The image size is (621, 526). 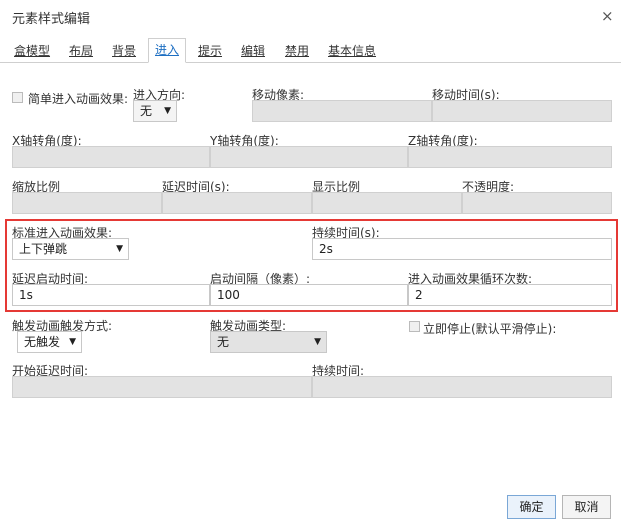 What do you see at coordinates (414, 326) in the screenshot?
I see `stop-now-checkbox` at bounding box center [414, 326].